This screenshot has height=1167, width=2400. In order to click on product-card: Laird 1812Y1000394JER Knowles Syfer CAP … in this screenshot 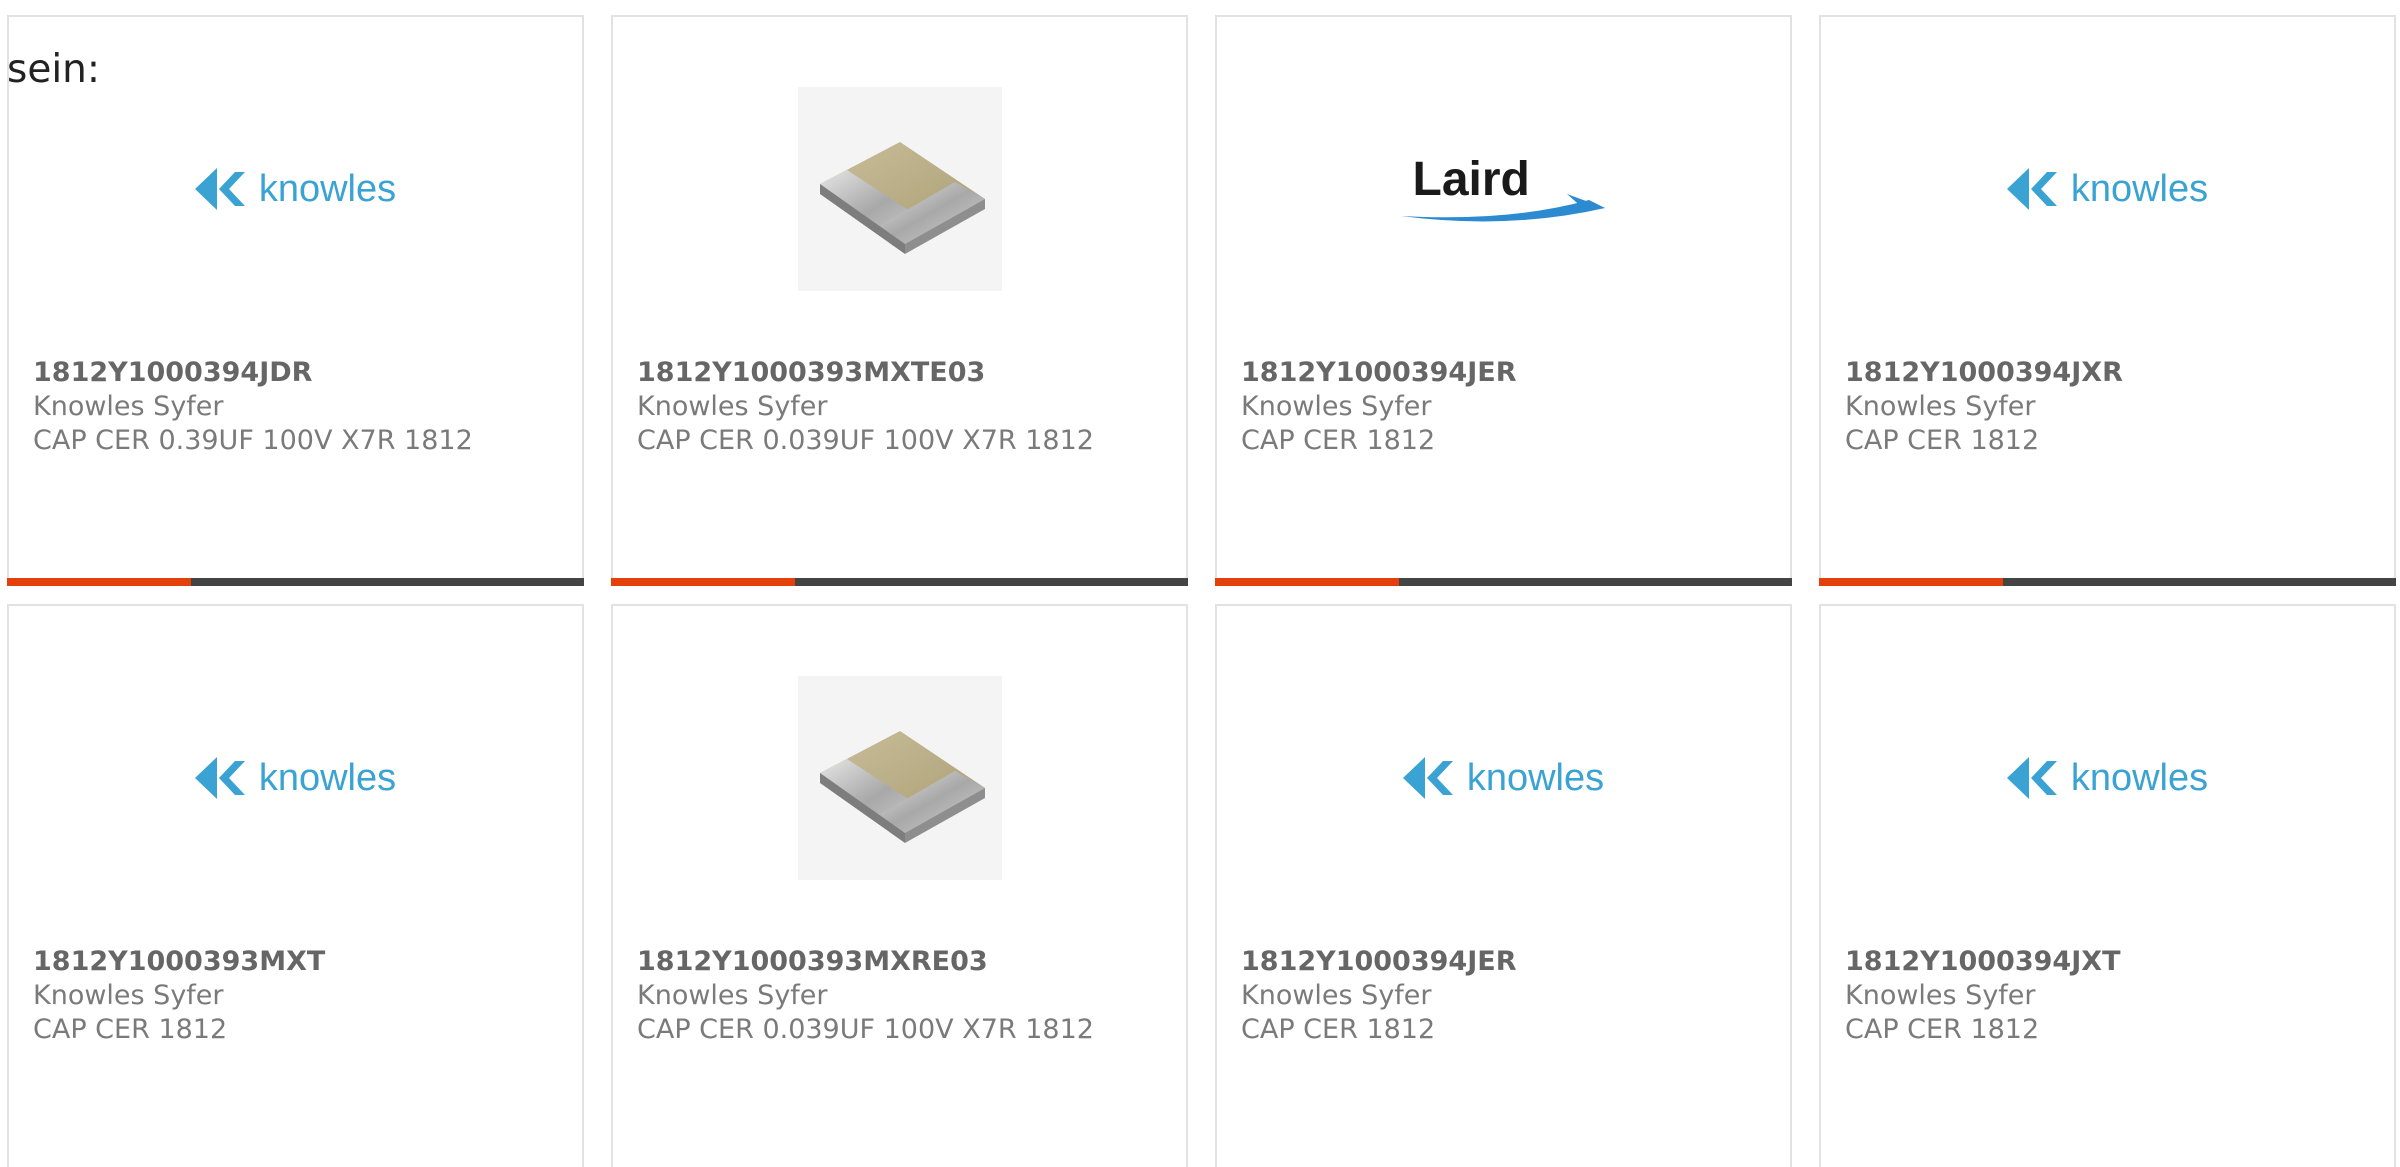, I will do `click(1503, 300)`.